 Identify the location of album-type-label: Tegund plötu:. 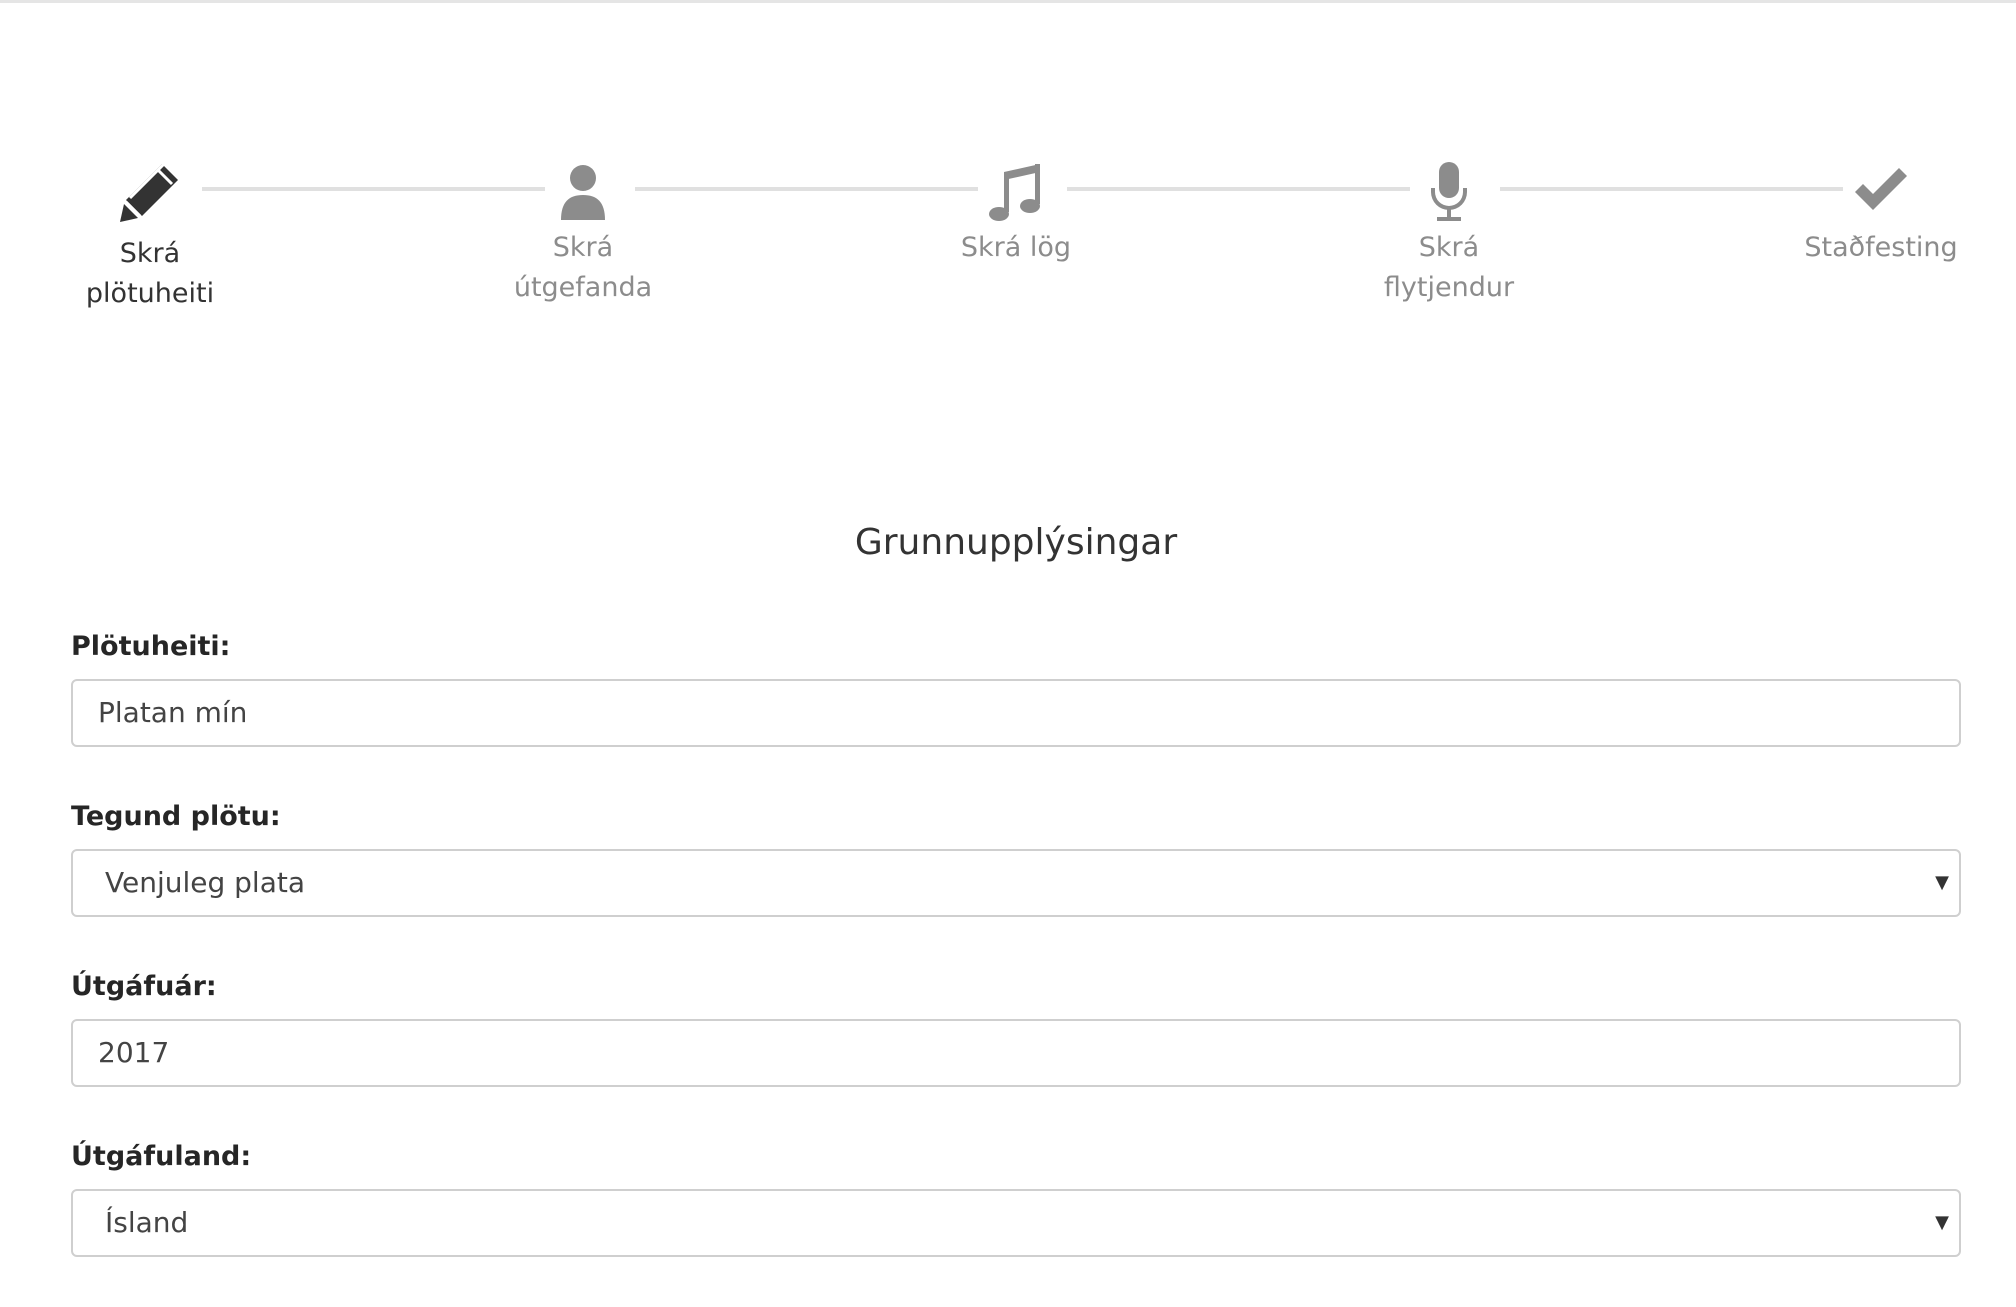
(176, 816).